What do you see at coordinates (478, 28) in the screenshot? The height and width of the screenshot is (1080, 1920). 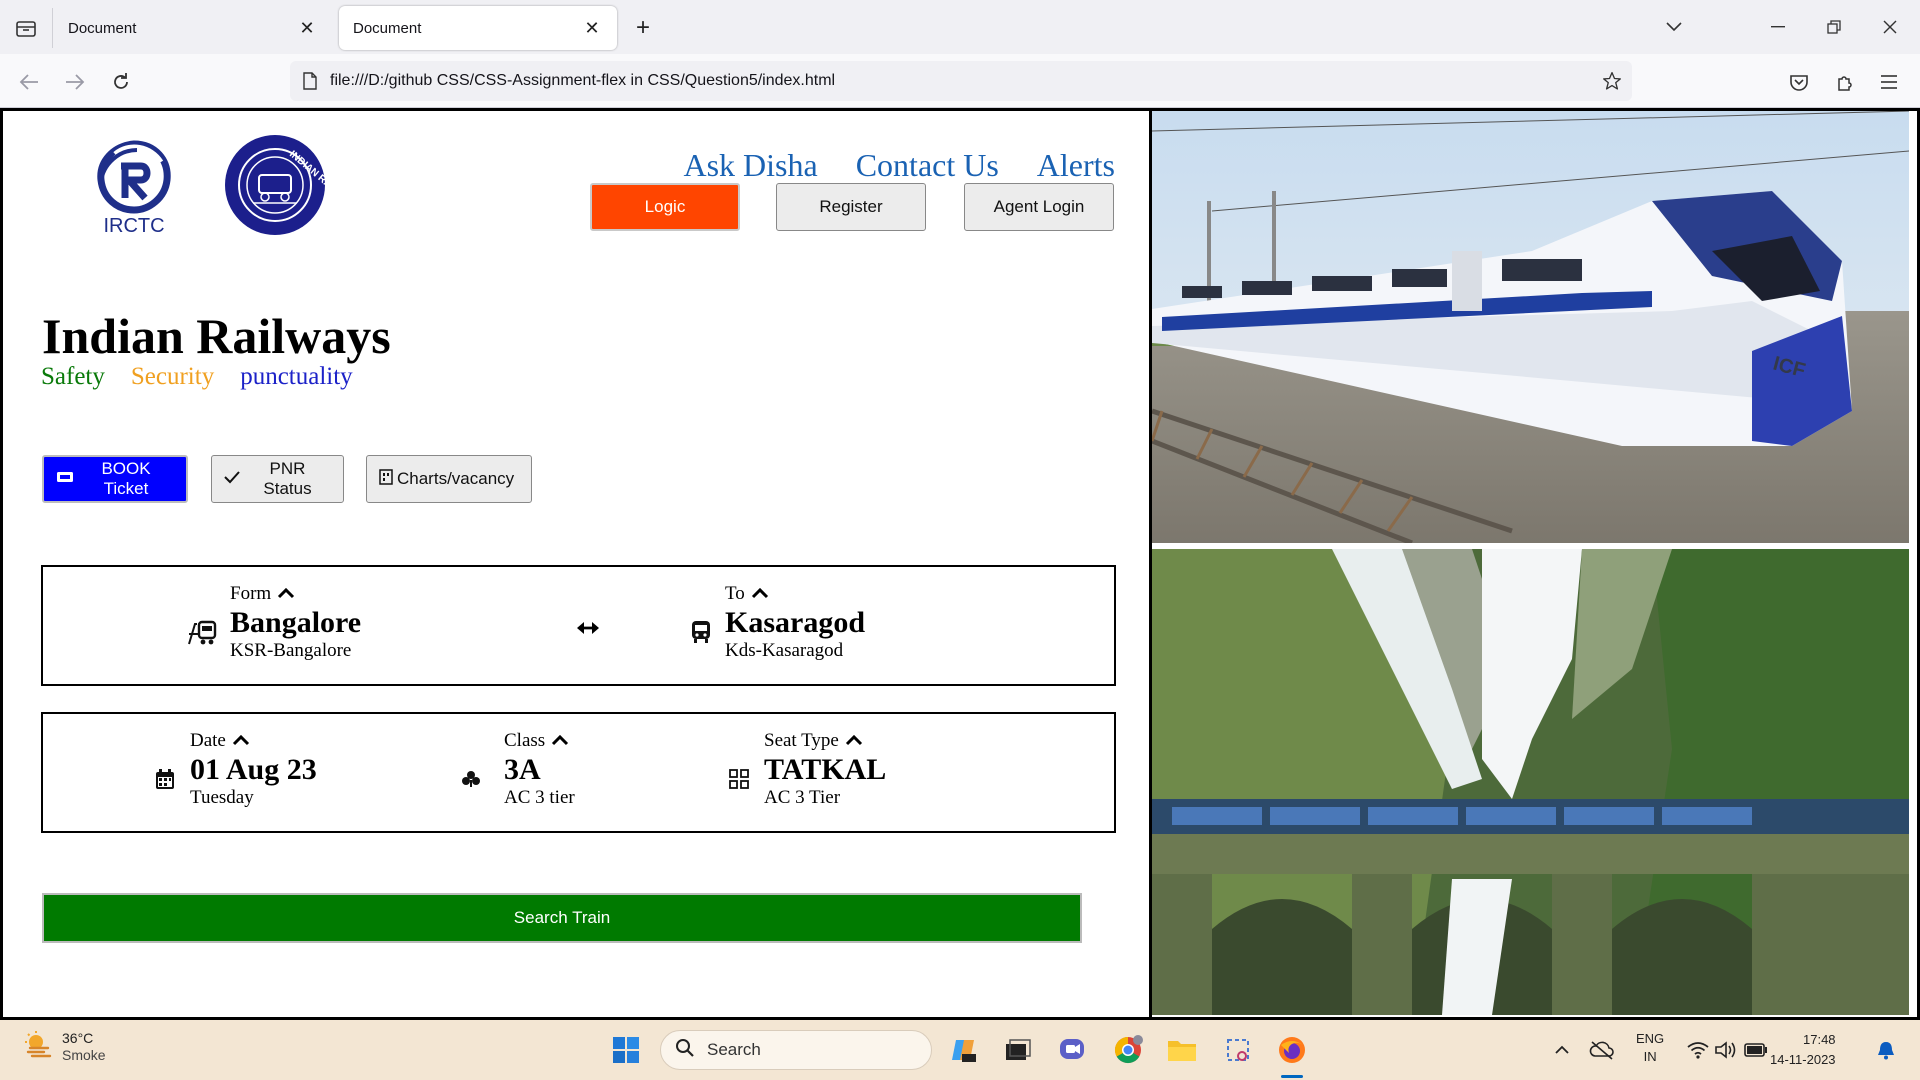 I see `browser-tab-active: Document ✕` at bounding box center [478, 28].